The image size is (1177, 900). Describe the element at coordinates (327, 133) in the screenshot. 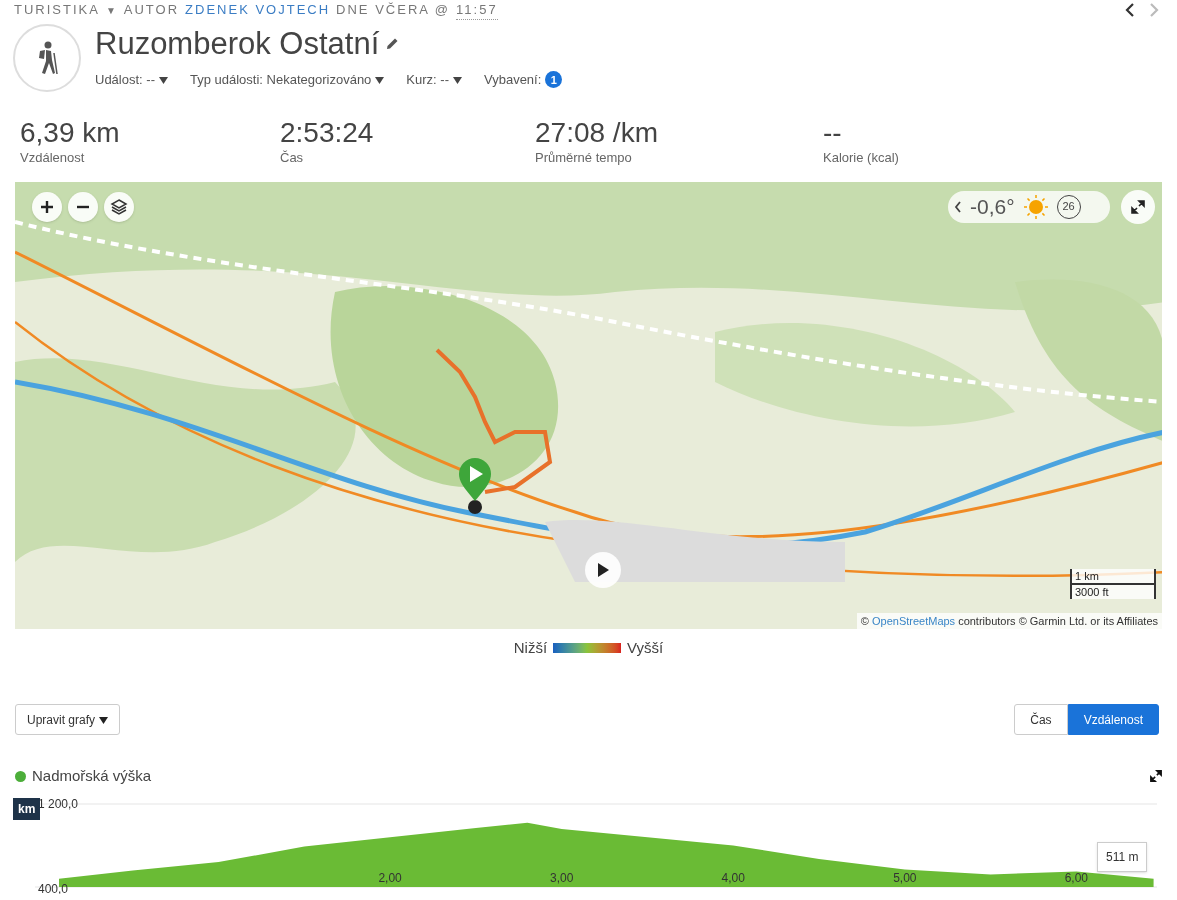

I see `stat-value: 2:53:24` at that location.